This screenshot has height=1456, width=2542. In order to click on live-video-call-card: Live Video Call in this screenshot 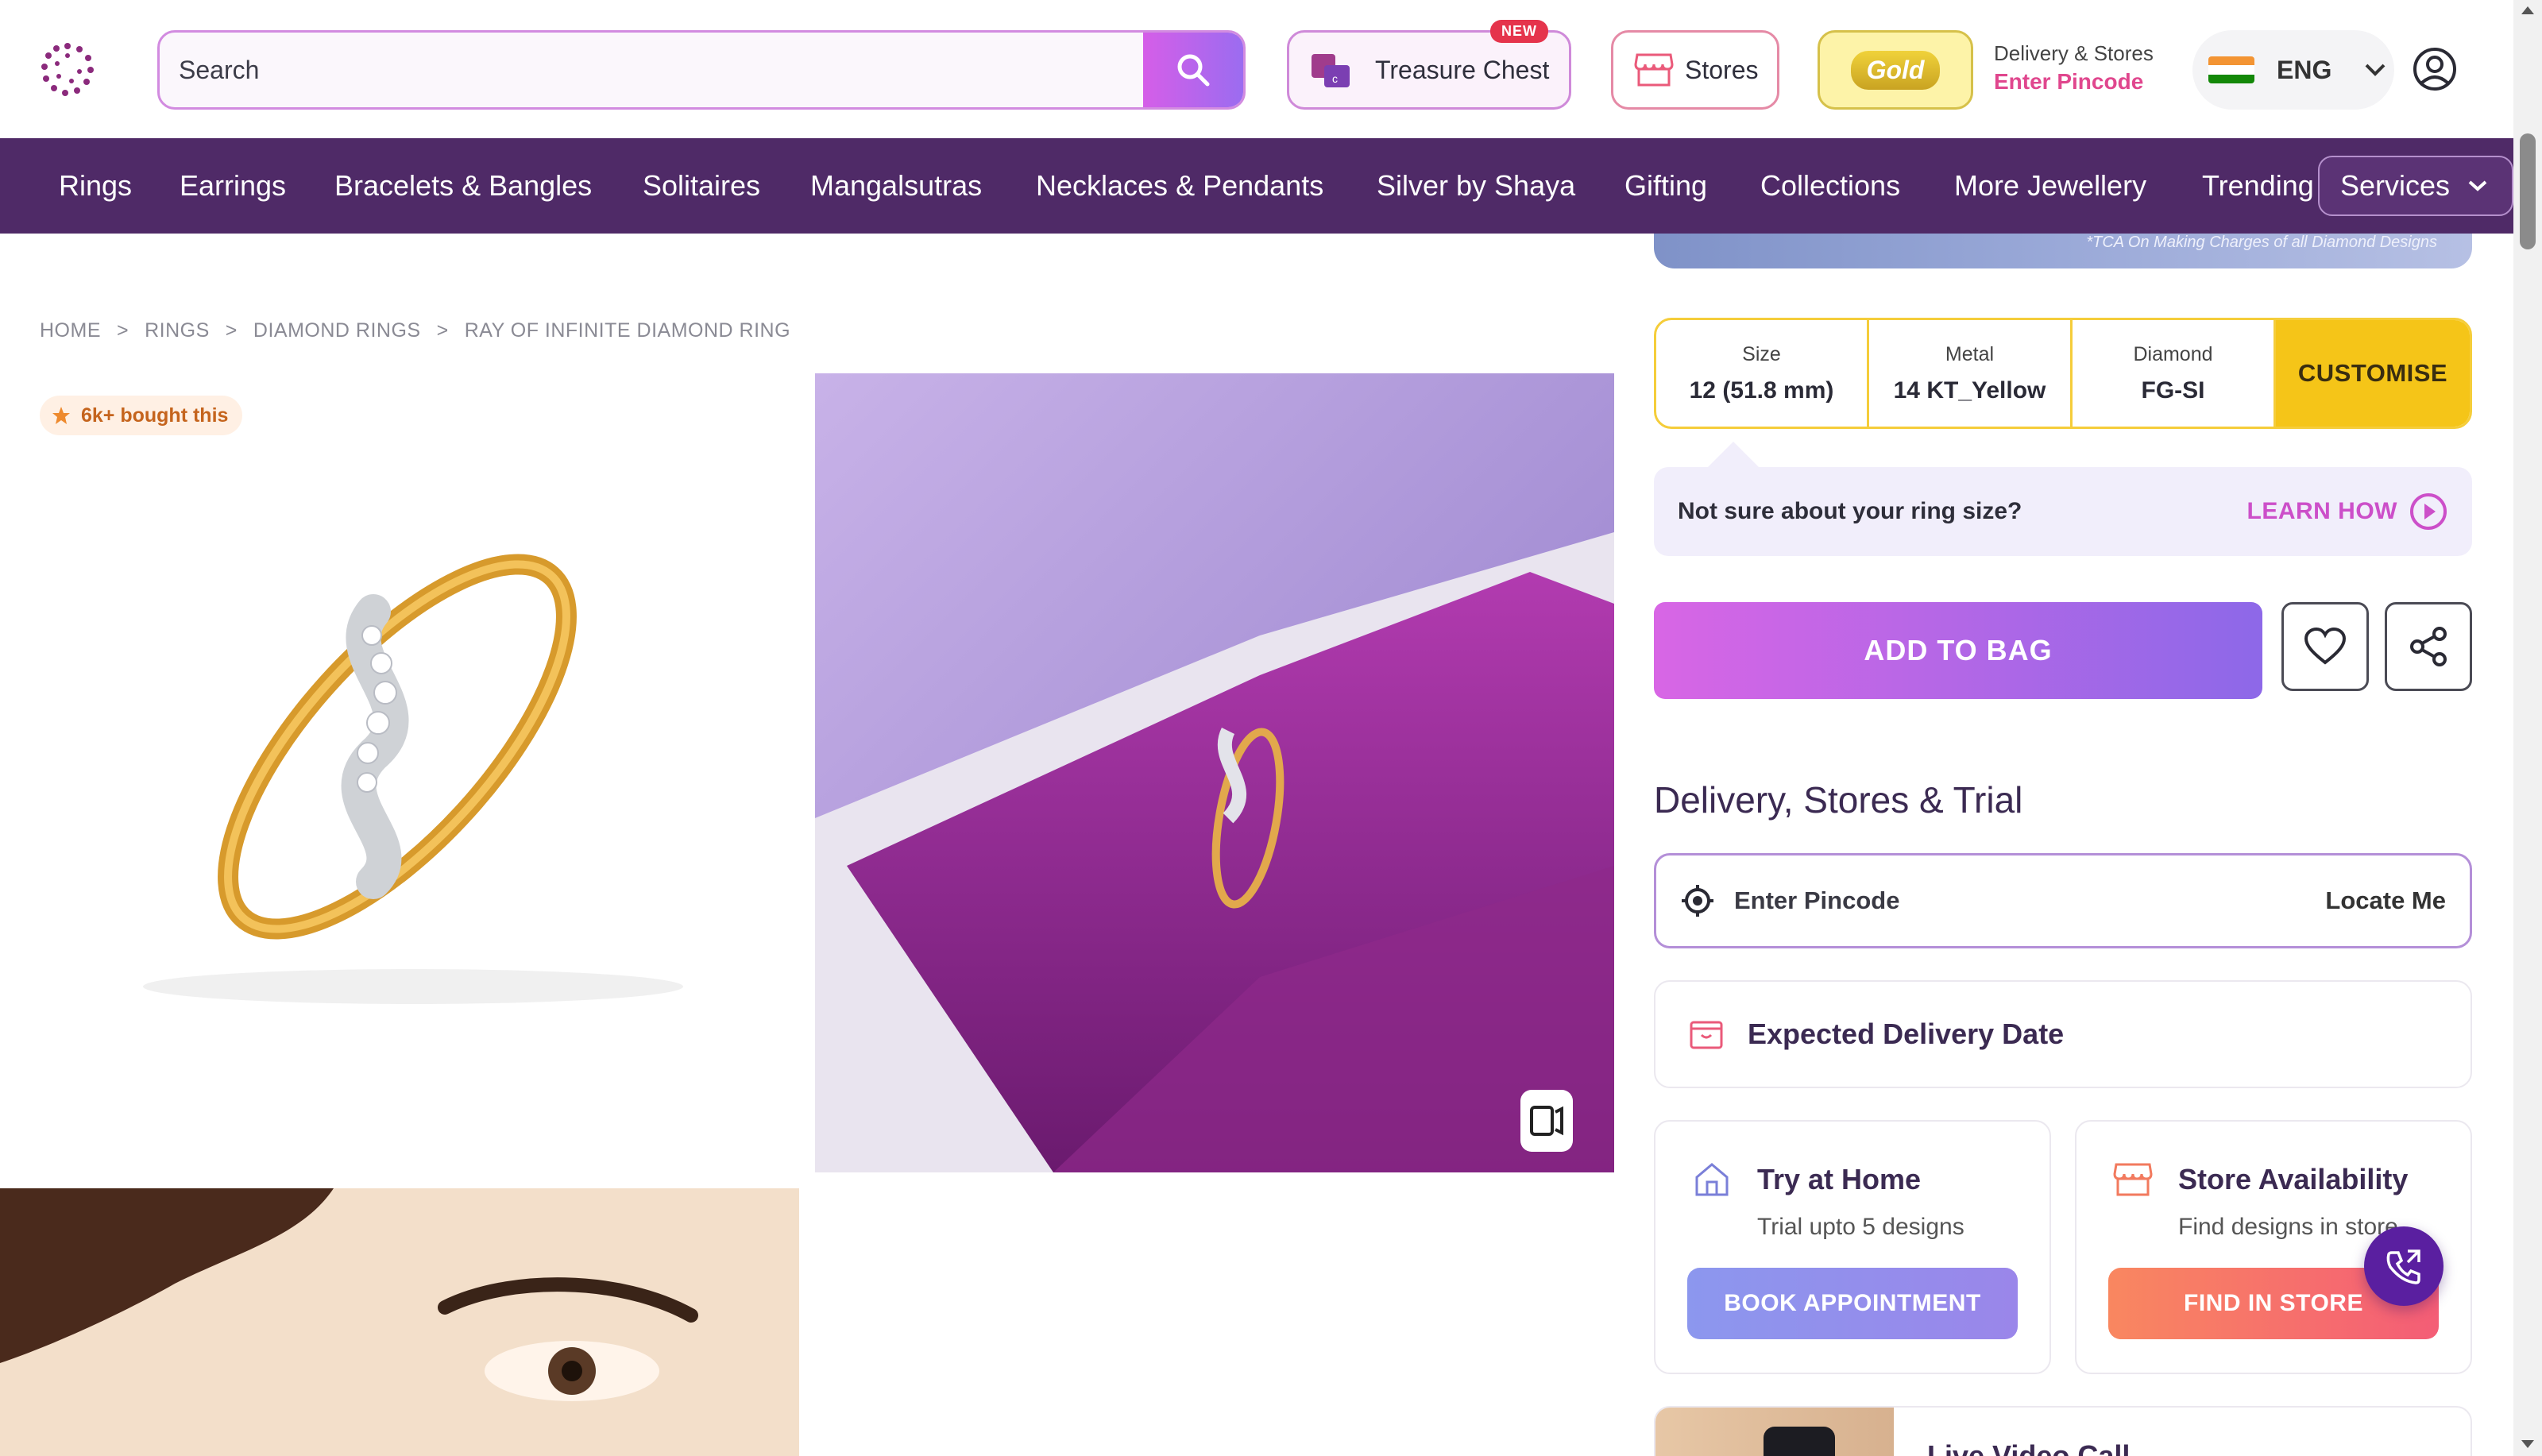, I will do `click(2063, 1431)`.